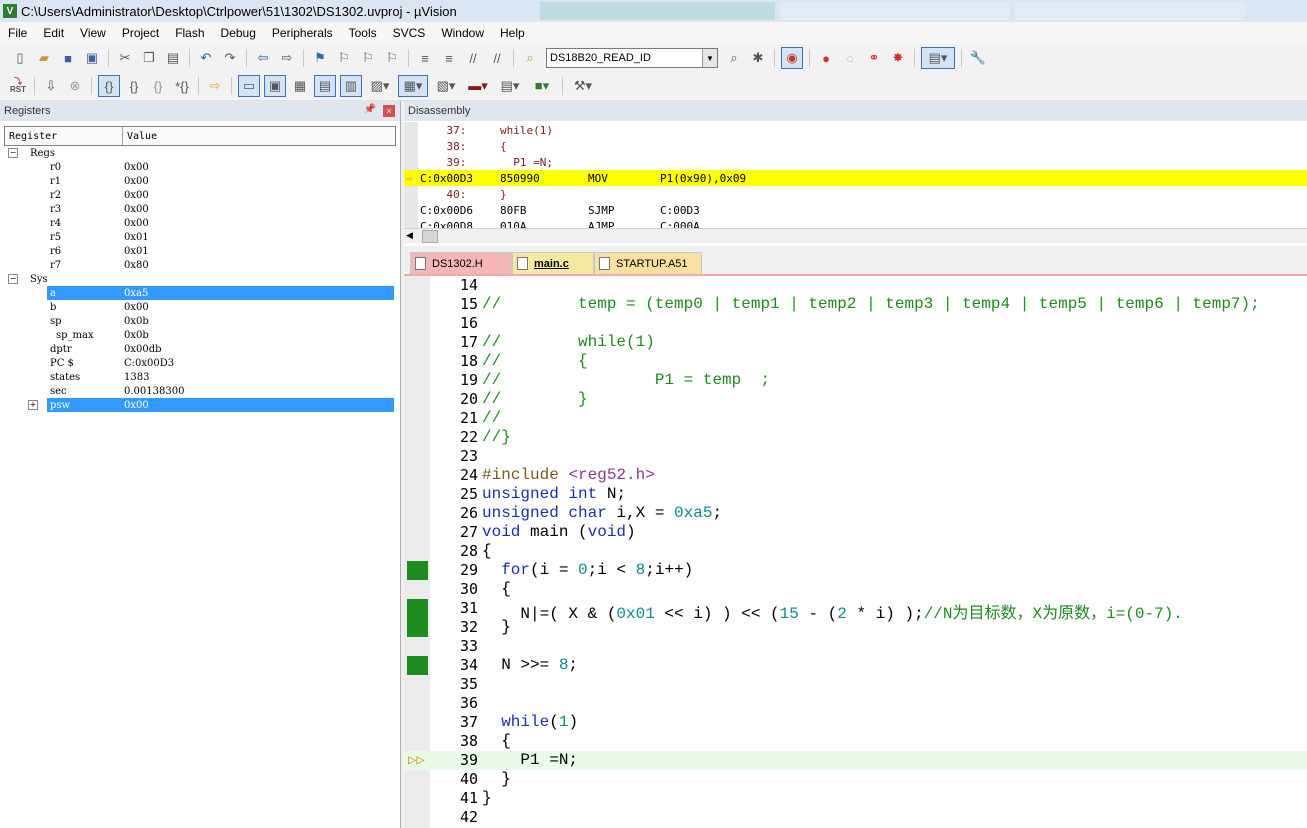  I want to click on step-out-icon: {}, so click(158, 86).